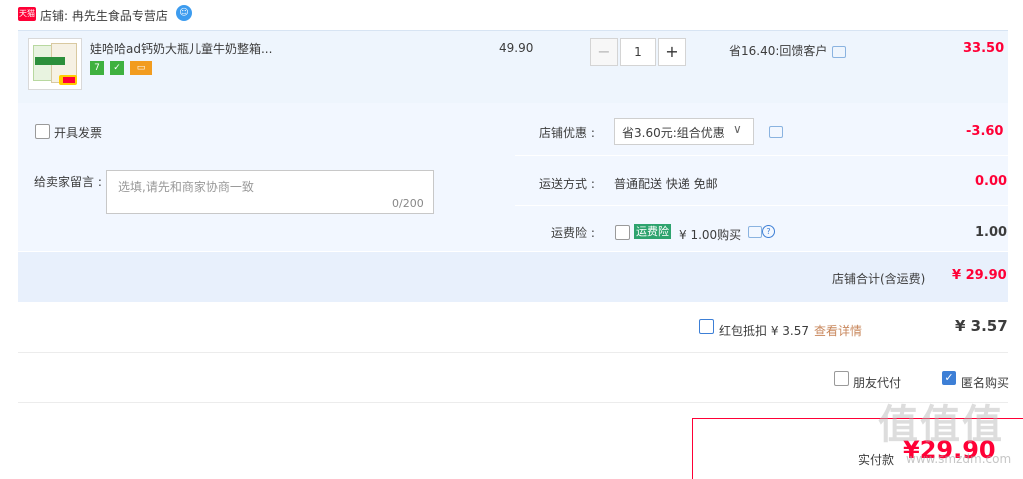 This screenshot has width=1023, height=479. I want to click on tmall-badge: 天猫, so click(27, 14).